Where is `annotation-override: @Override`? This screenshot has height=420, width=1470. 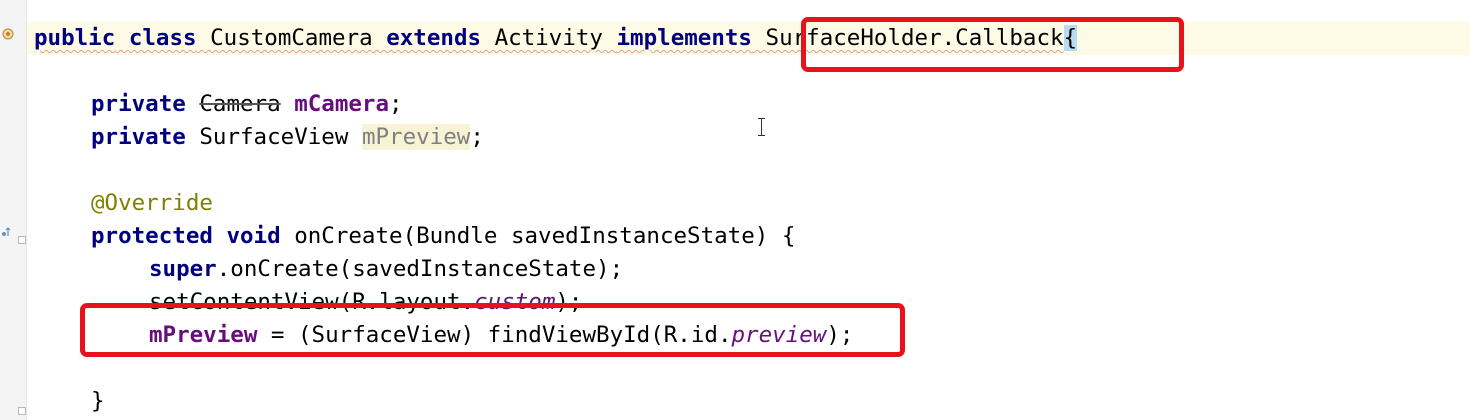 annotation-override: @Override is located at coordinates (152, 203).